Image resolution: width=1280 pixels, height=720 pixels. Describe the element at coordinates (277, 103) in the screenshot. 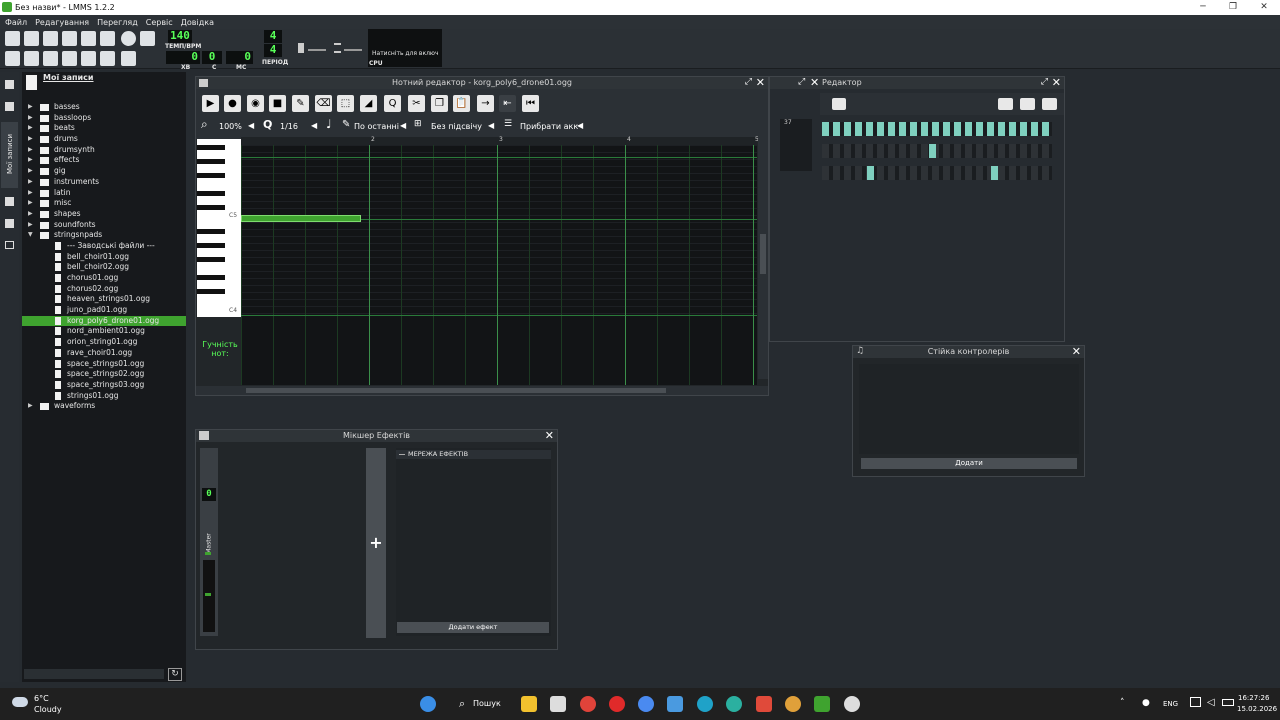

I see `stop-button: ■` at that location.